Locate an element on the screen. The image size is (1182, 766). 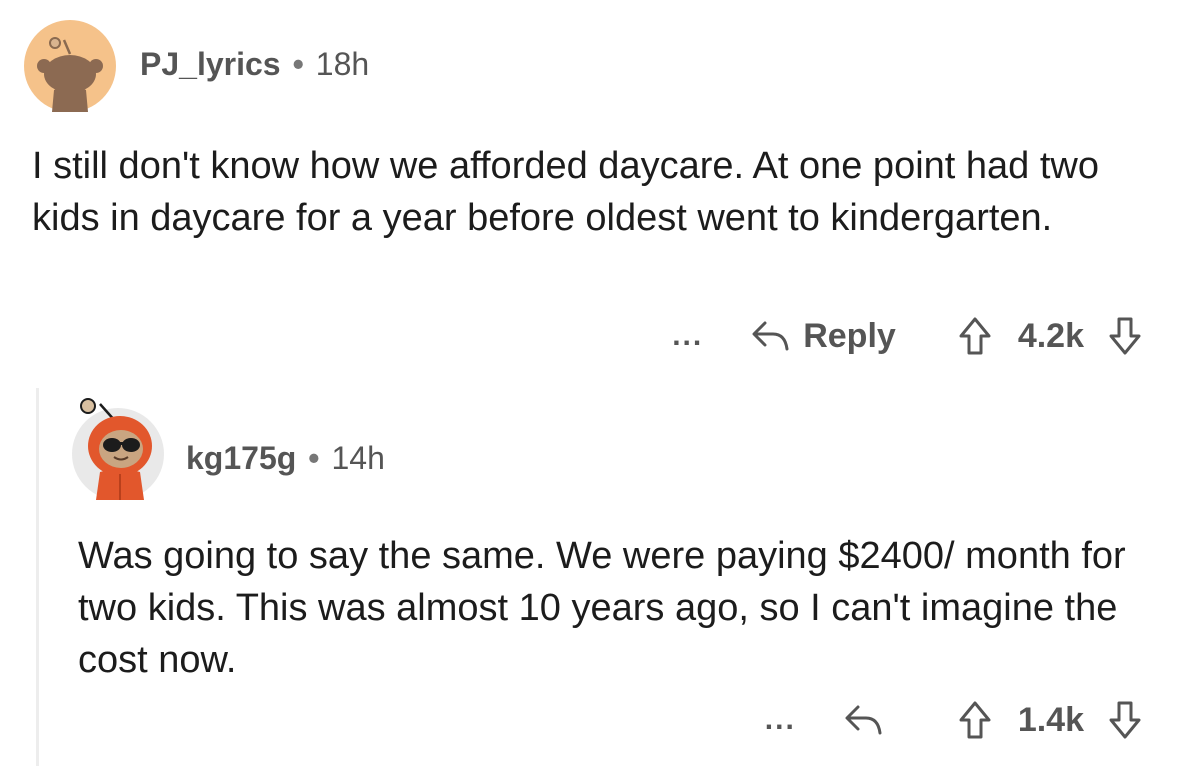
snoo-avatar-tan-icon is located at coordinates (70, 66).